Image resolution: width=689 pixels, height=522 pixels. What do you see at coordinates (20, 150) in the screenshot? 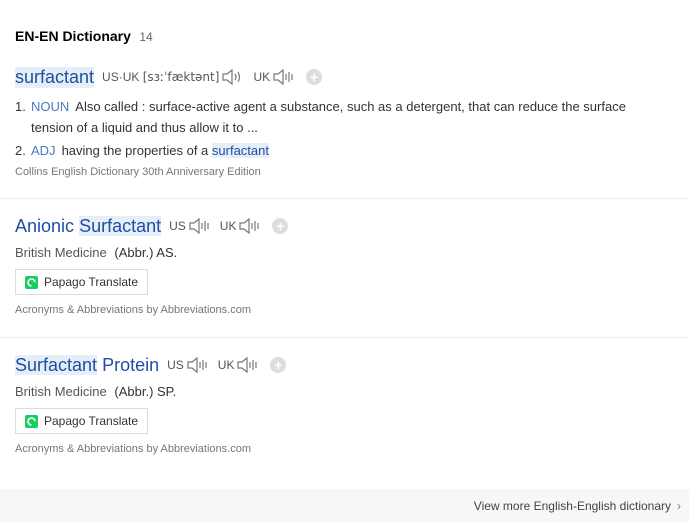
I see `definition-number: 2.` at bounding box center [20, 150].